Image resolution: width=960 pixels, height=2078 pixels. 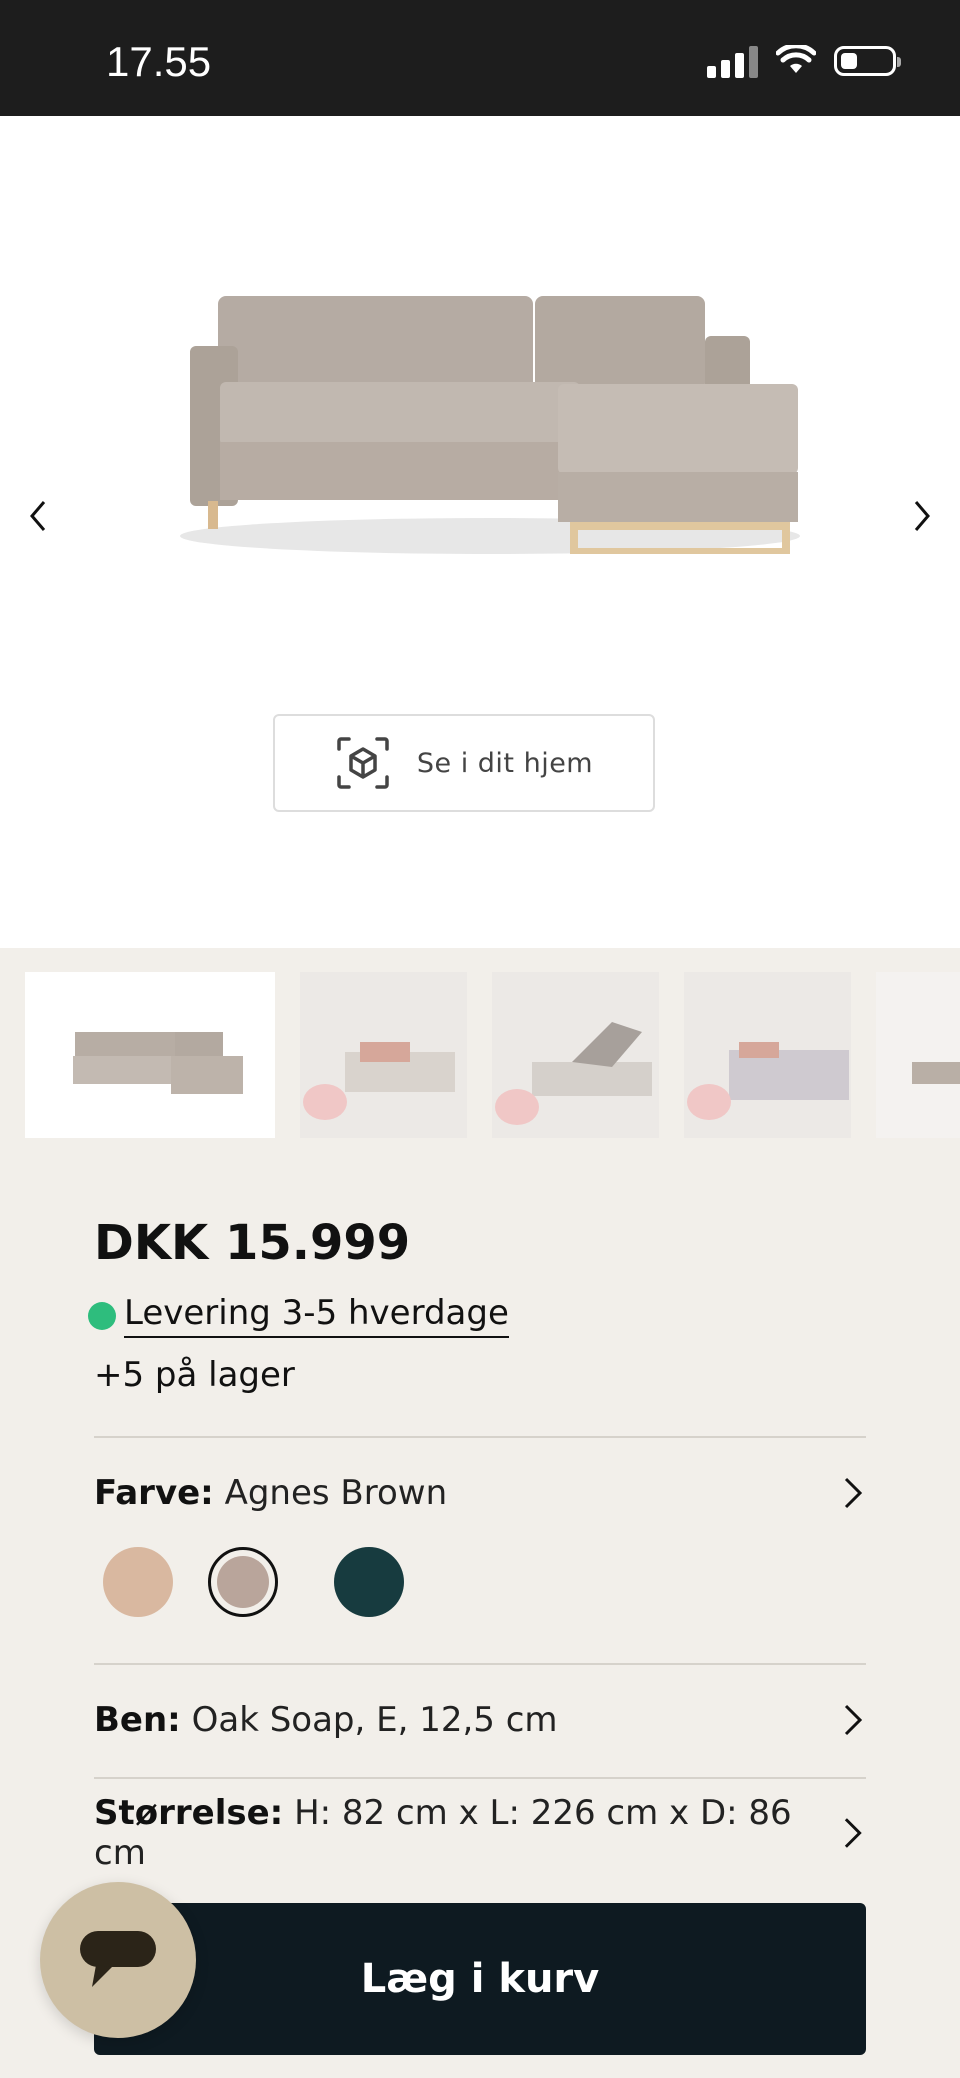 What do you see at coordinates (480, 1055) in the screenshot?
I see `thumbnail-strip` at bounding box center [480, 1055].